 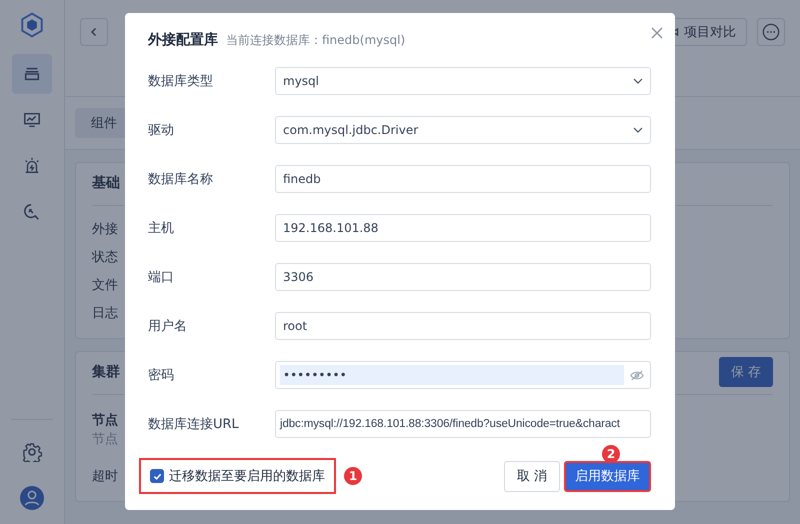 What do you see at coordinates (105, 314) in the screenshot?
I see `setting-label: 日志` at bounding box center [105, 314].